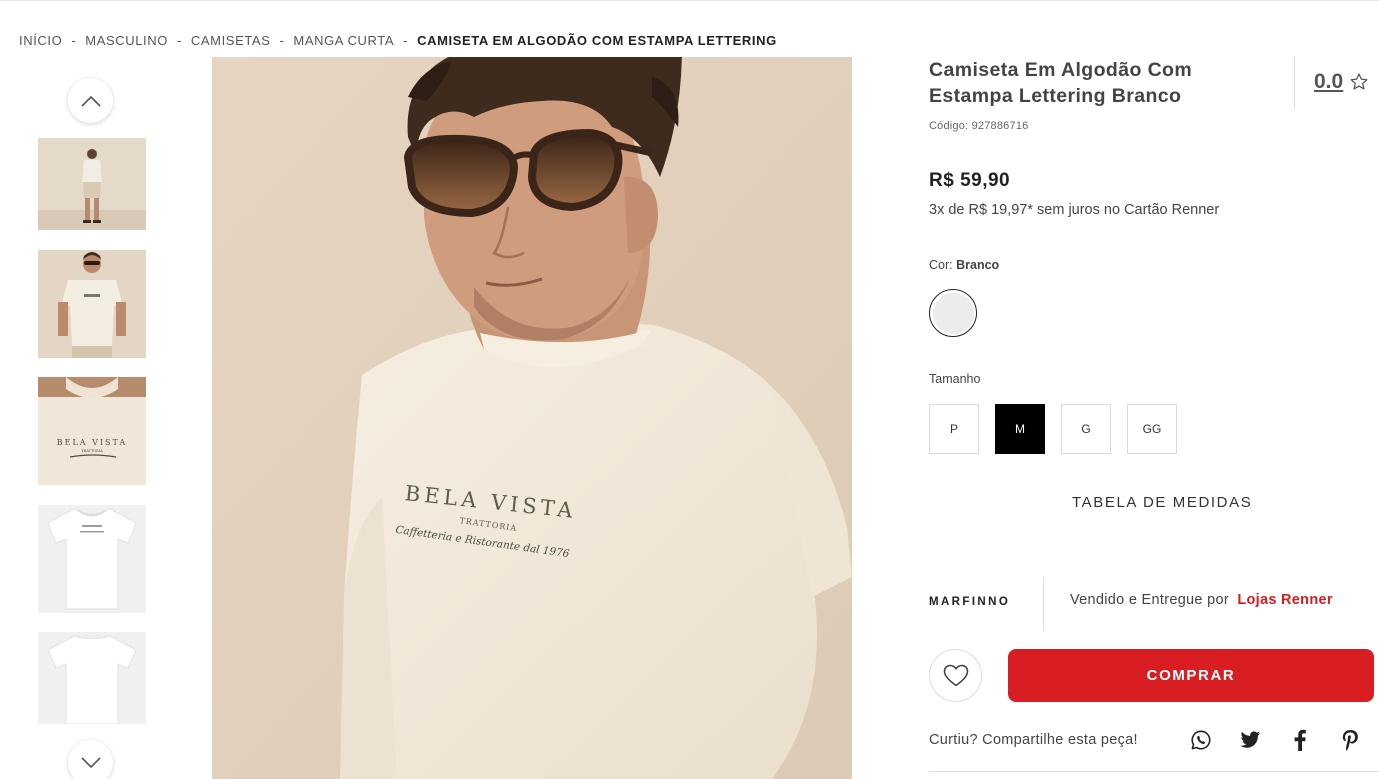 This screenshot has width=1379, height=779. I want to click on size-label: Tamanho, so click(955, 379).